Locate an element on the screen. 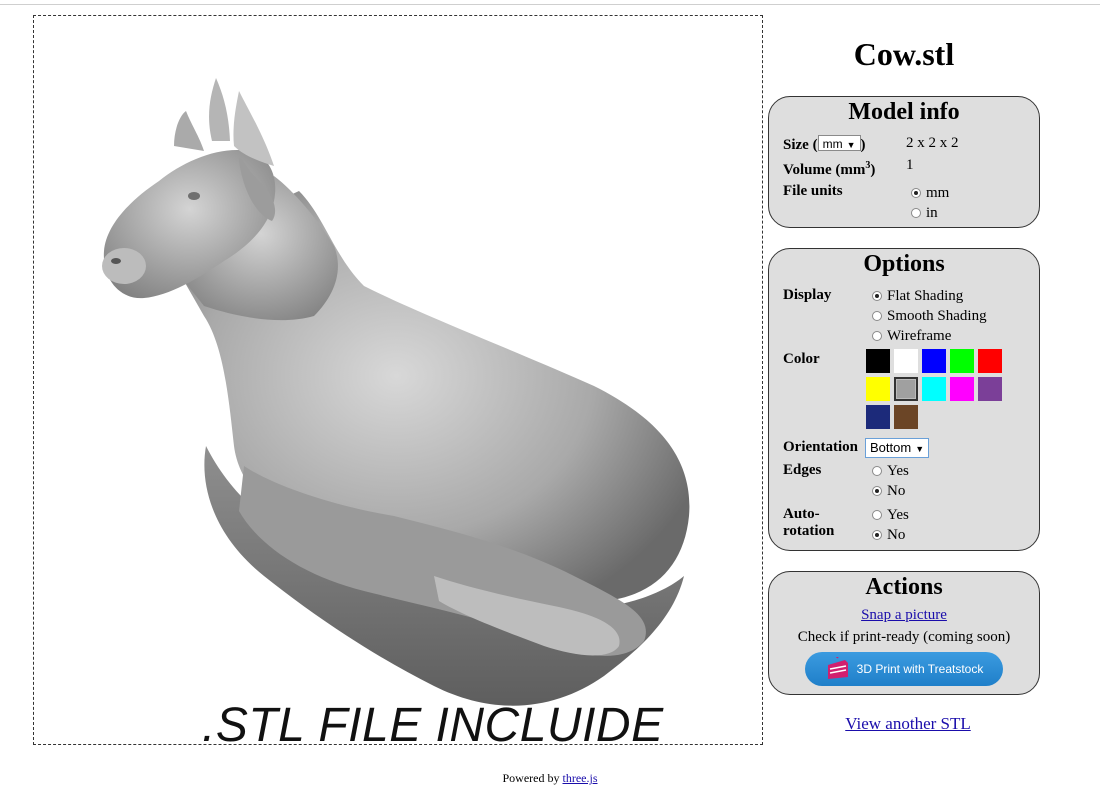  size-unit-value: mm is located at coordinates (832, 144).